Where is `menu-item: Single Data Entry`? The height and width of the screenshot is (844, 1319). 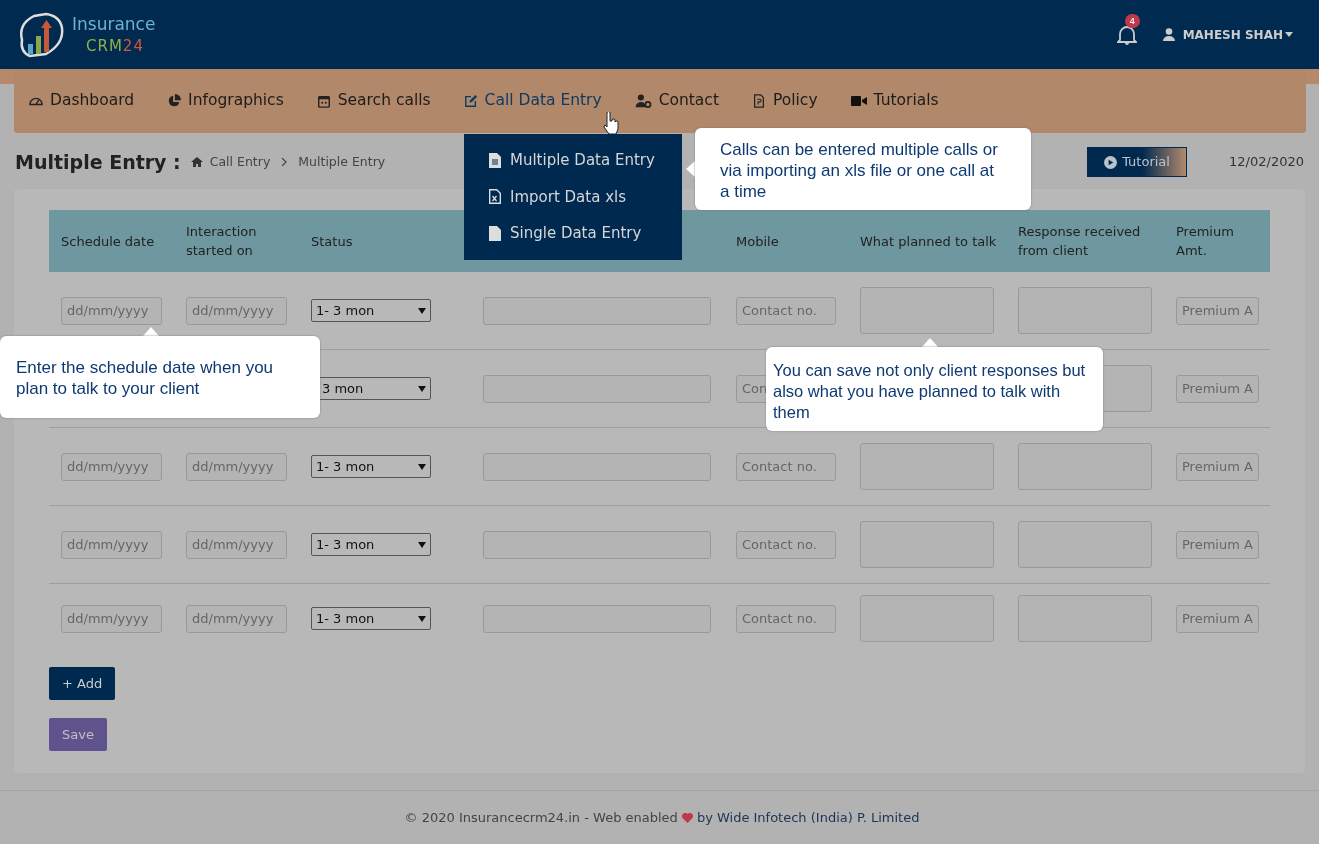
menu-item: Single Data Entry is located at coordinates (573, 233).